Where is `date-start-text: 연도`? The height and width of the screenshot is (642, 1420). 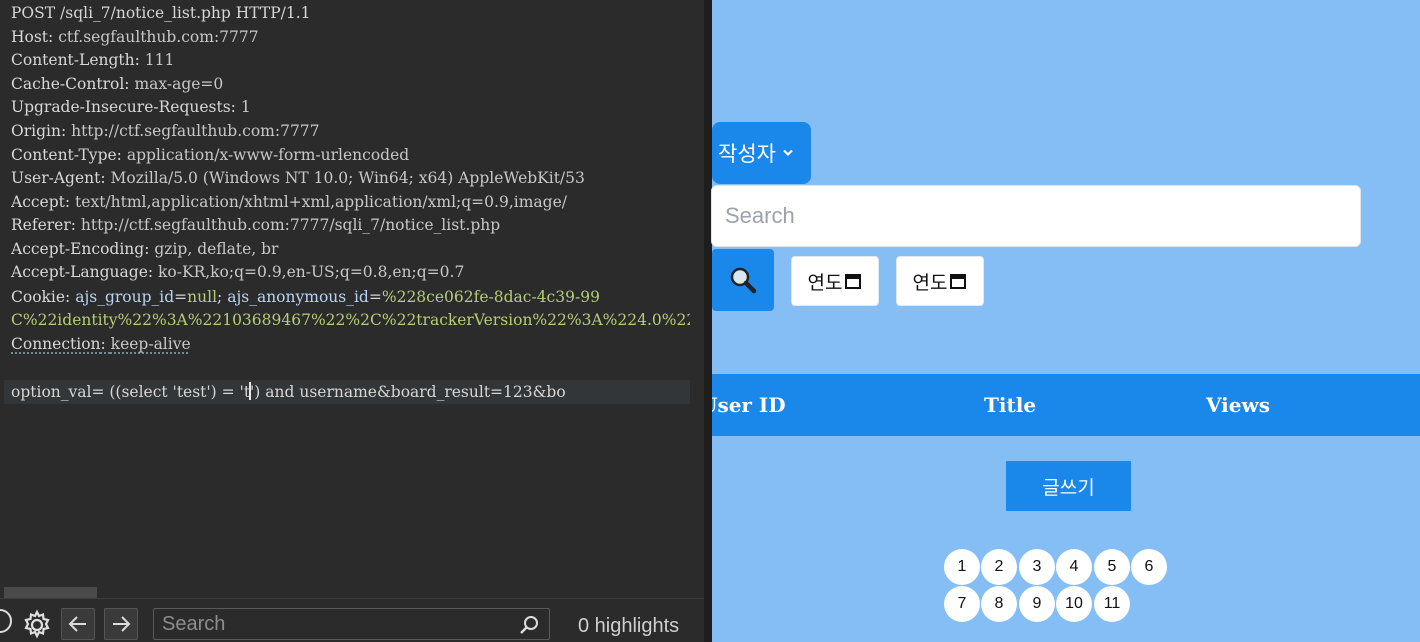 date-start-text: 연도 is located at coordinates (825, 282).